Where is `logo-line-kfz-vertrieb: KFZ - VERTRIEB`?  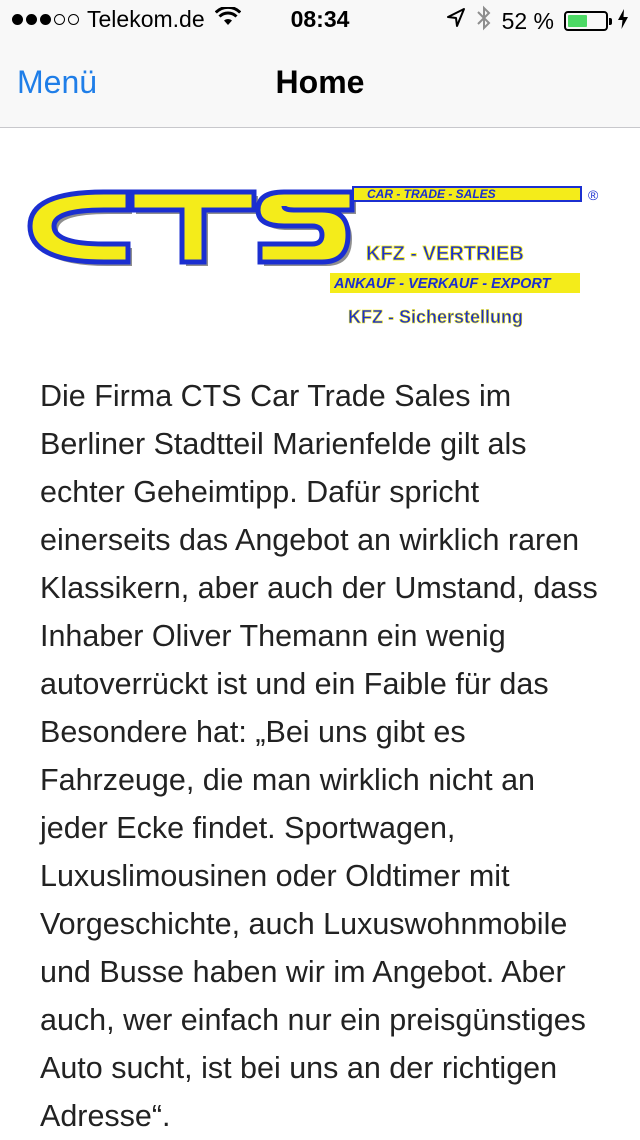
logo-line-kfz-vertrieb: KFZ - VERTRIEB is located at coordinates (445, 254).